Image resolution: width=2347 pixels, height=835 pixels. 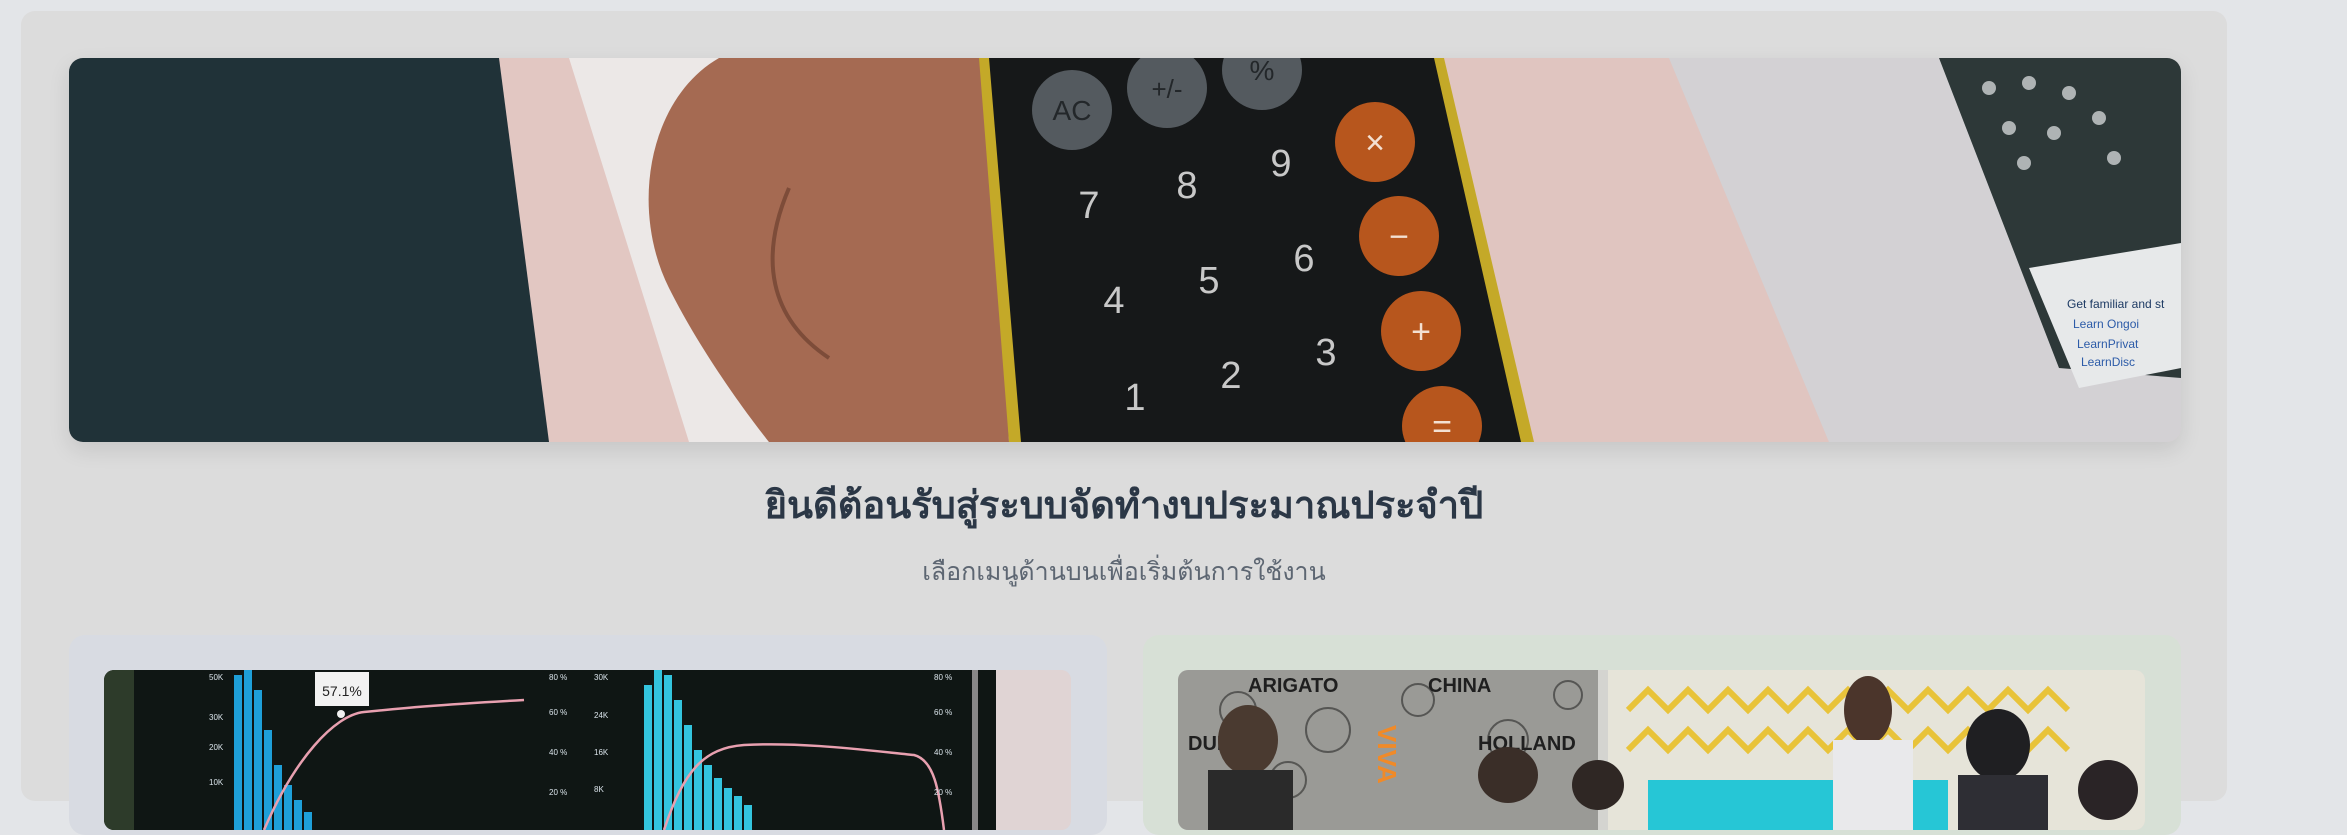 I want to click on svg-text: 9, so click(x=1280, y=164).